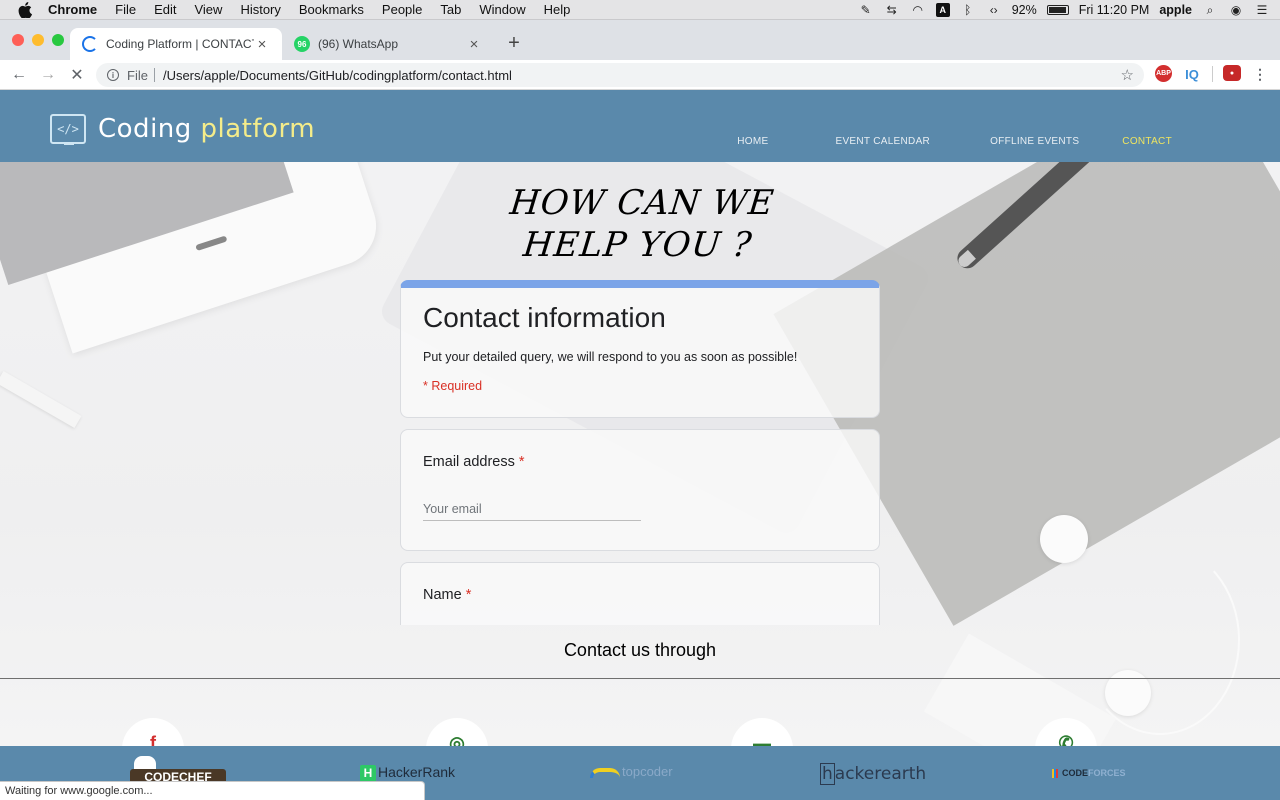 This screenshot has height=800, width=1280. I want to click on tab-title: (96) WhatsApp, so click(358, 44).